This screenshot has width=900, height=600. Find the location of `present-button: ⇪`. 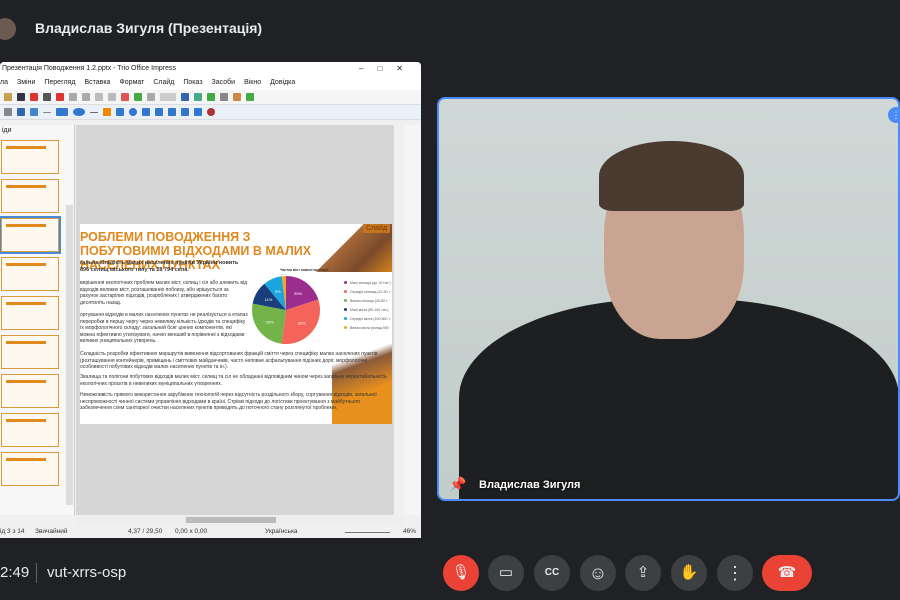

present-button: ⇪ is located at coordinates (643, 573).